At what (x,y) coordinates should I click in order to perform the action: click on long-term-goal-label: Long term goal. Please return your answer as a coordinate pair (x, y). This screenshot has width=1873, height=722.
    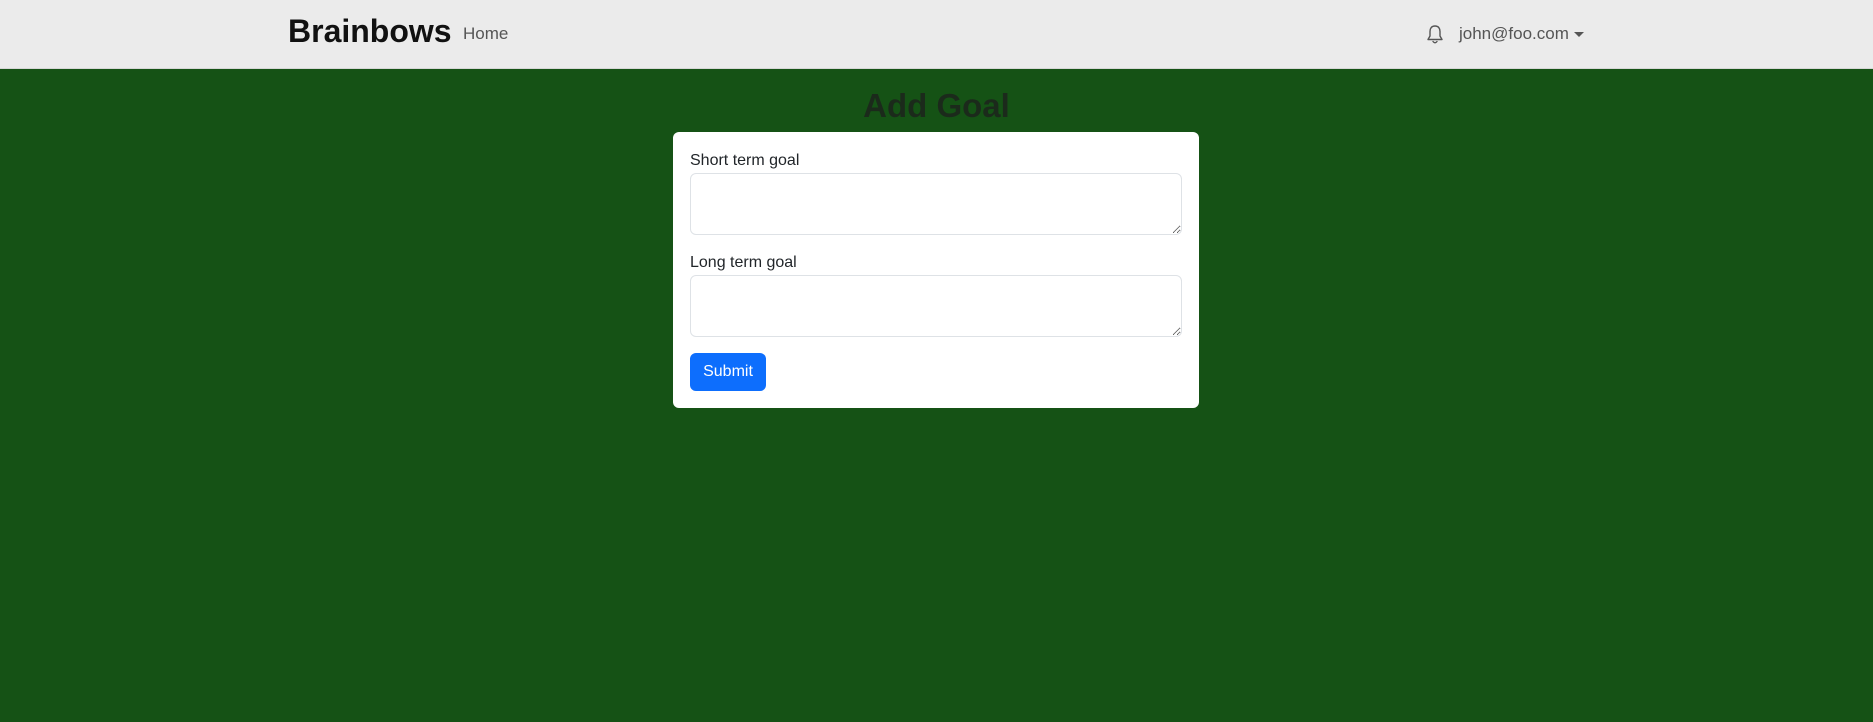
    Looking at the image, I should click on (743, 262).